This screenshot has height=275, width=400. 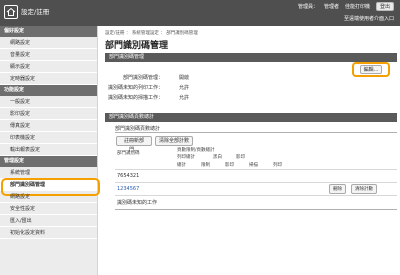 What do you see at coordinates (128, 176) in the screenshot?
I see `dept-id-cell: 7654321` at bounding box center [128, 176].